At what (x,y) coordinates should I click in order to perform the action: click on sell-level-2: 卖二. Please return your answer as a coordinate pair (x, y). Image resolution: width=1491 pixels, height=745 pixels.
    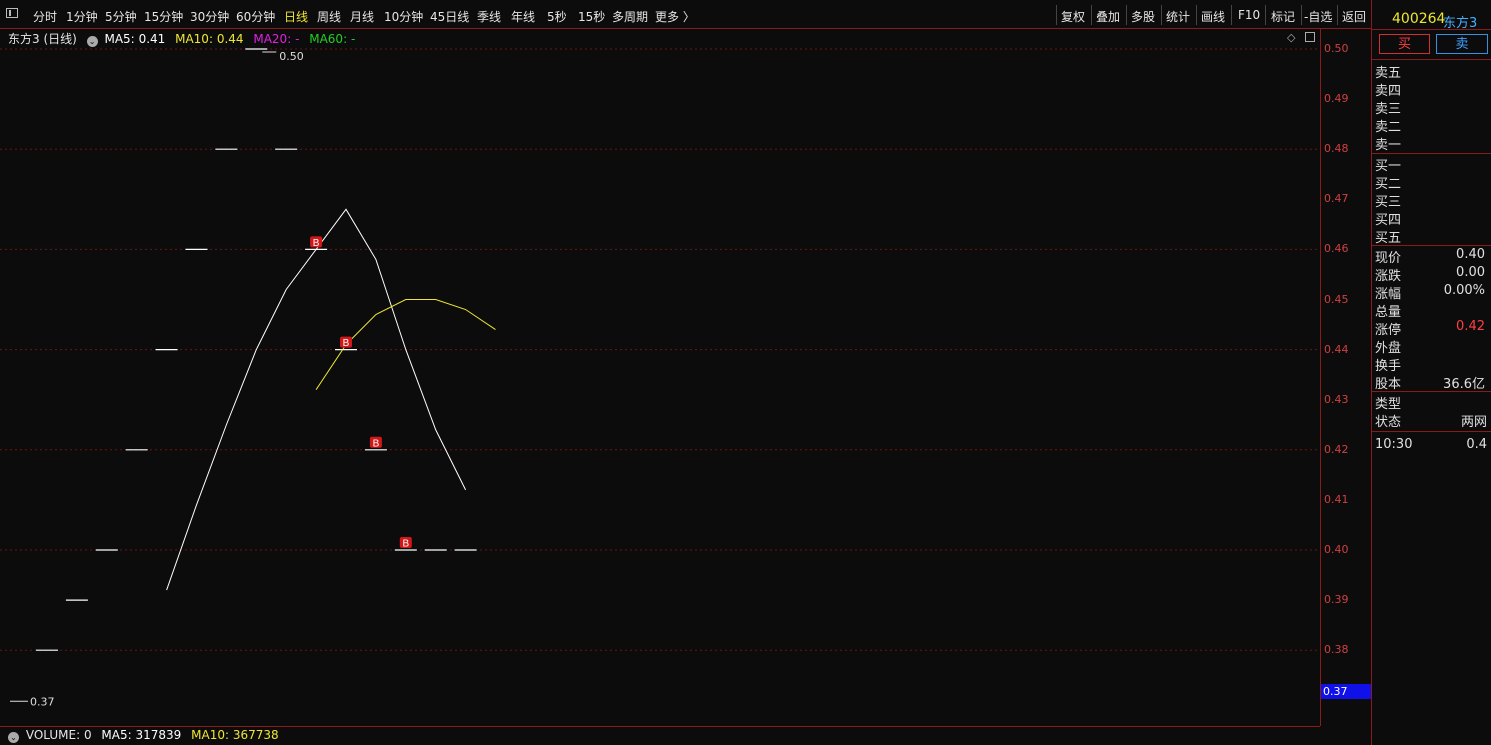
    Looking at the image, I should click on (1388, 127).